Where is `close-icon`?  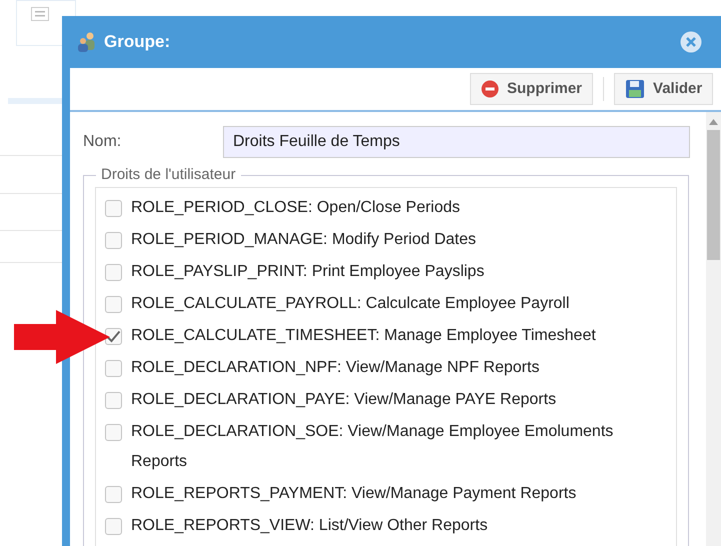 close-icon is located at coordinates (691, 42).